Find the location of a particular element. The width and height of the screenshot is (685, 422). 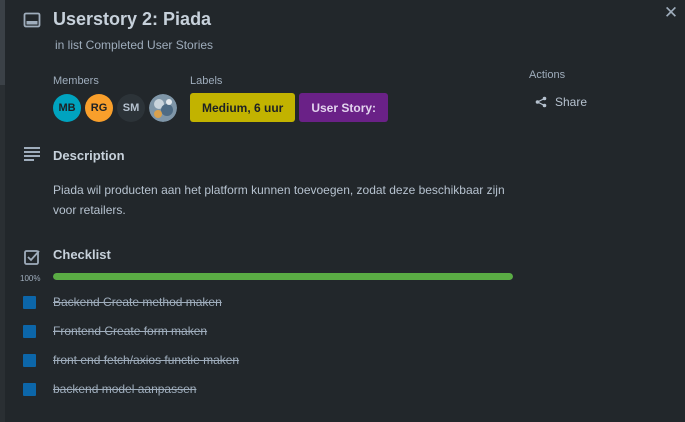

checklist-item: backend model aanpassen is located at coordinates (273, 389).